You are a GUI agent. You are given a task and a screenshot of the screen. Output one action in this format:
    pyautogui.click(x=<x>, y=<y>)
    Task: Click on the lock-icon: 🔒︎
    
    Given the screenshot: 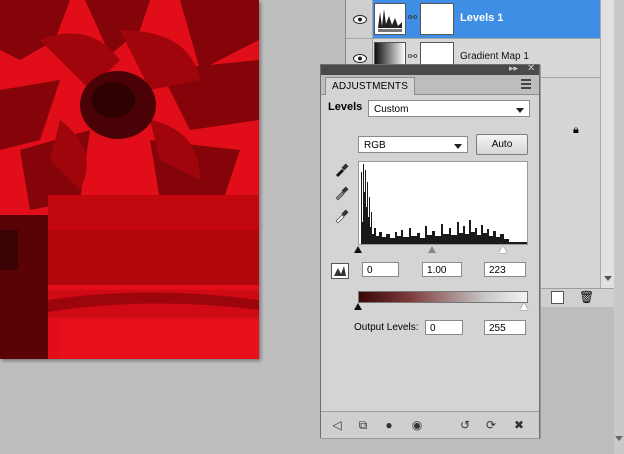 What is the action you would take?
    pyautogui.click(x=576, y=130)
    